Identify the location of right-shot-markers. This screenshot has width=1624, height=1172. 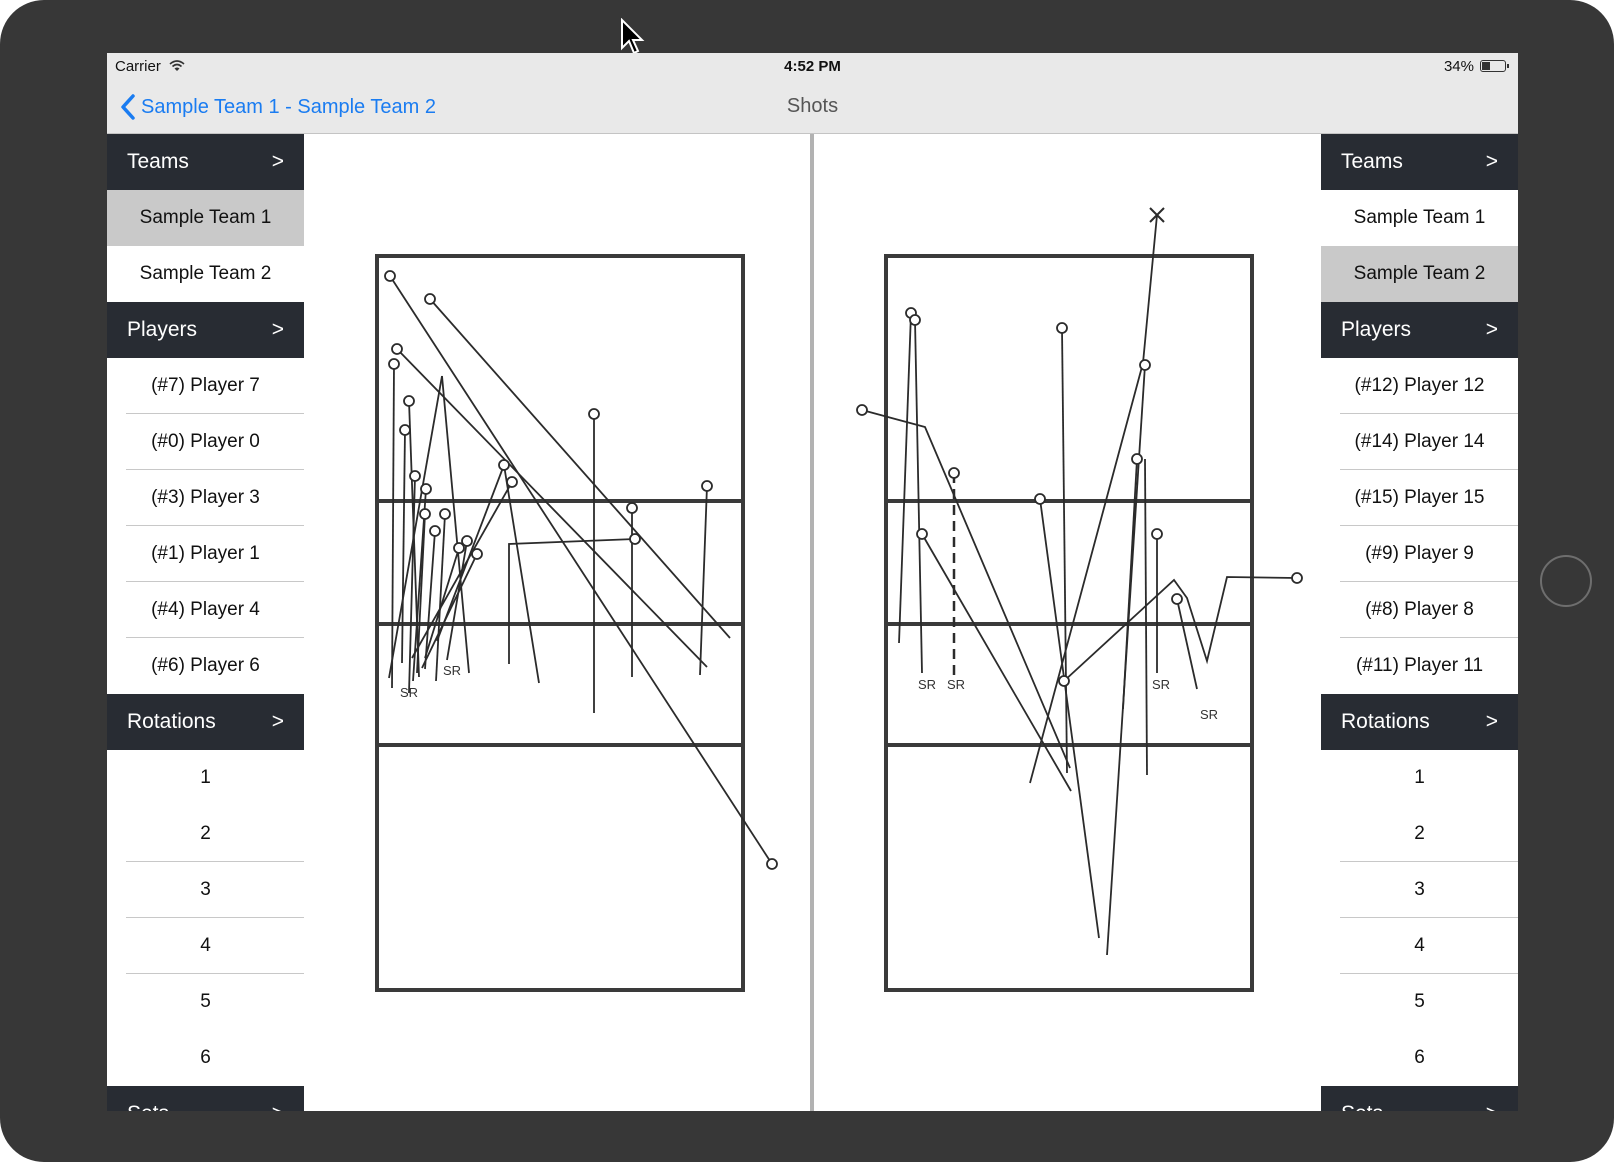
(1079, 497).